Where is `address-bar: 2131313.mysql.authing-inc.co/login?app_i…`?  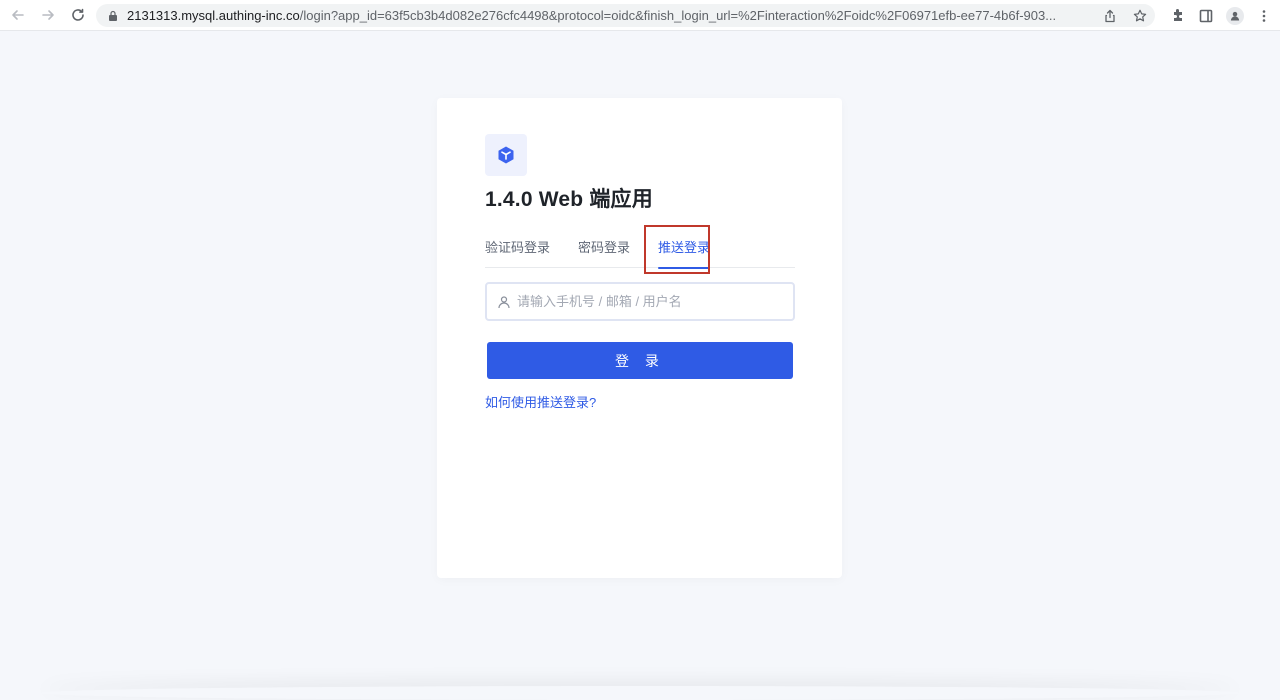
address-bar: 2131313.mysql.authing-inc.co/login?app_i… is located at coordinates (625, 15).